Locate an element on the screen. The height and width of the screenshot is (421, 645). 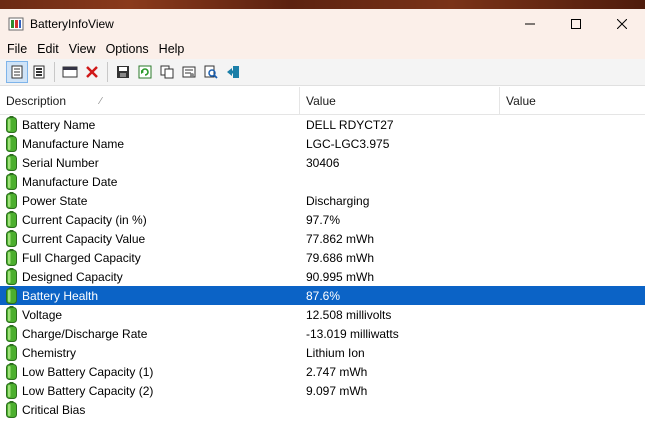
list-row: Charge/Discharge Rate -13.019 milliwatts is located at coordinates (322, 333).